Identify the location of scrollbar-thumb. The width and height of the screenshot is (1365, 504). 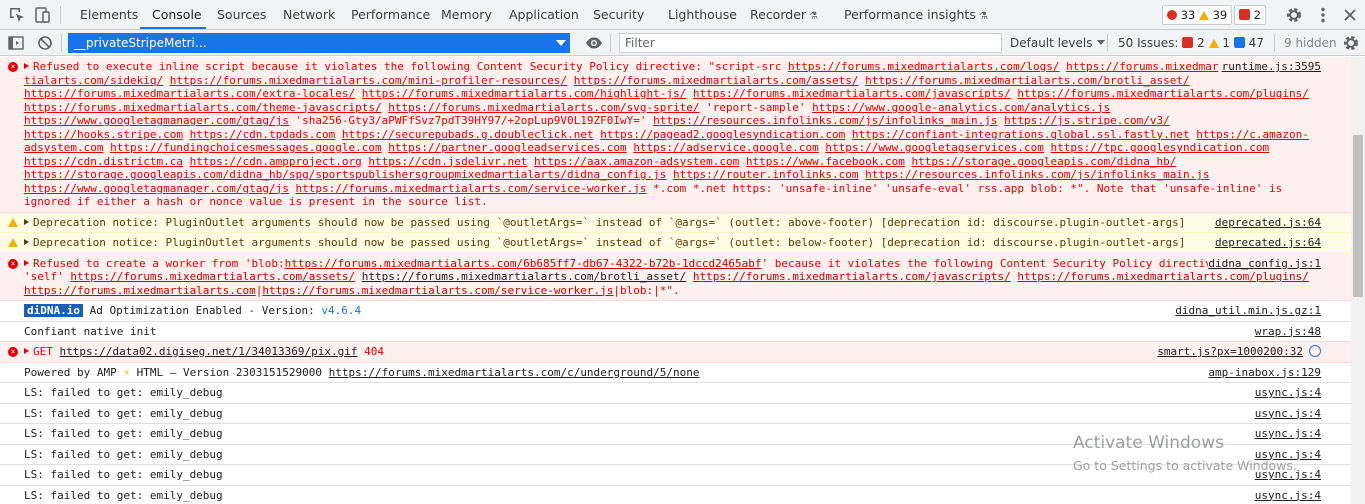
(1358, 216).